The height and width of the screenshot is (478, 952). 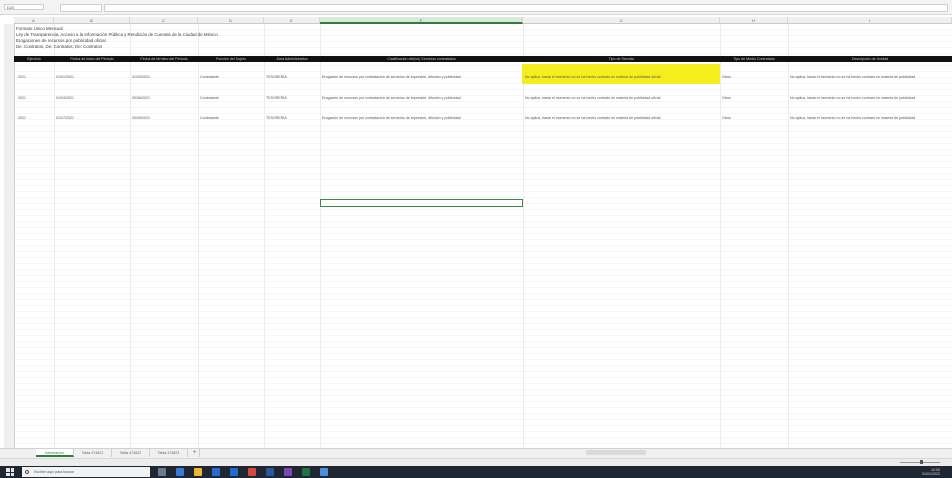 What do you see at coordinates (55, 453) in the screenshot?
I see `sheet-tab-informacion: Informacion` at bounding box center [55, 453].